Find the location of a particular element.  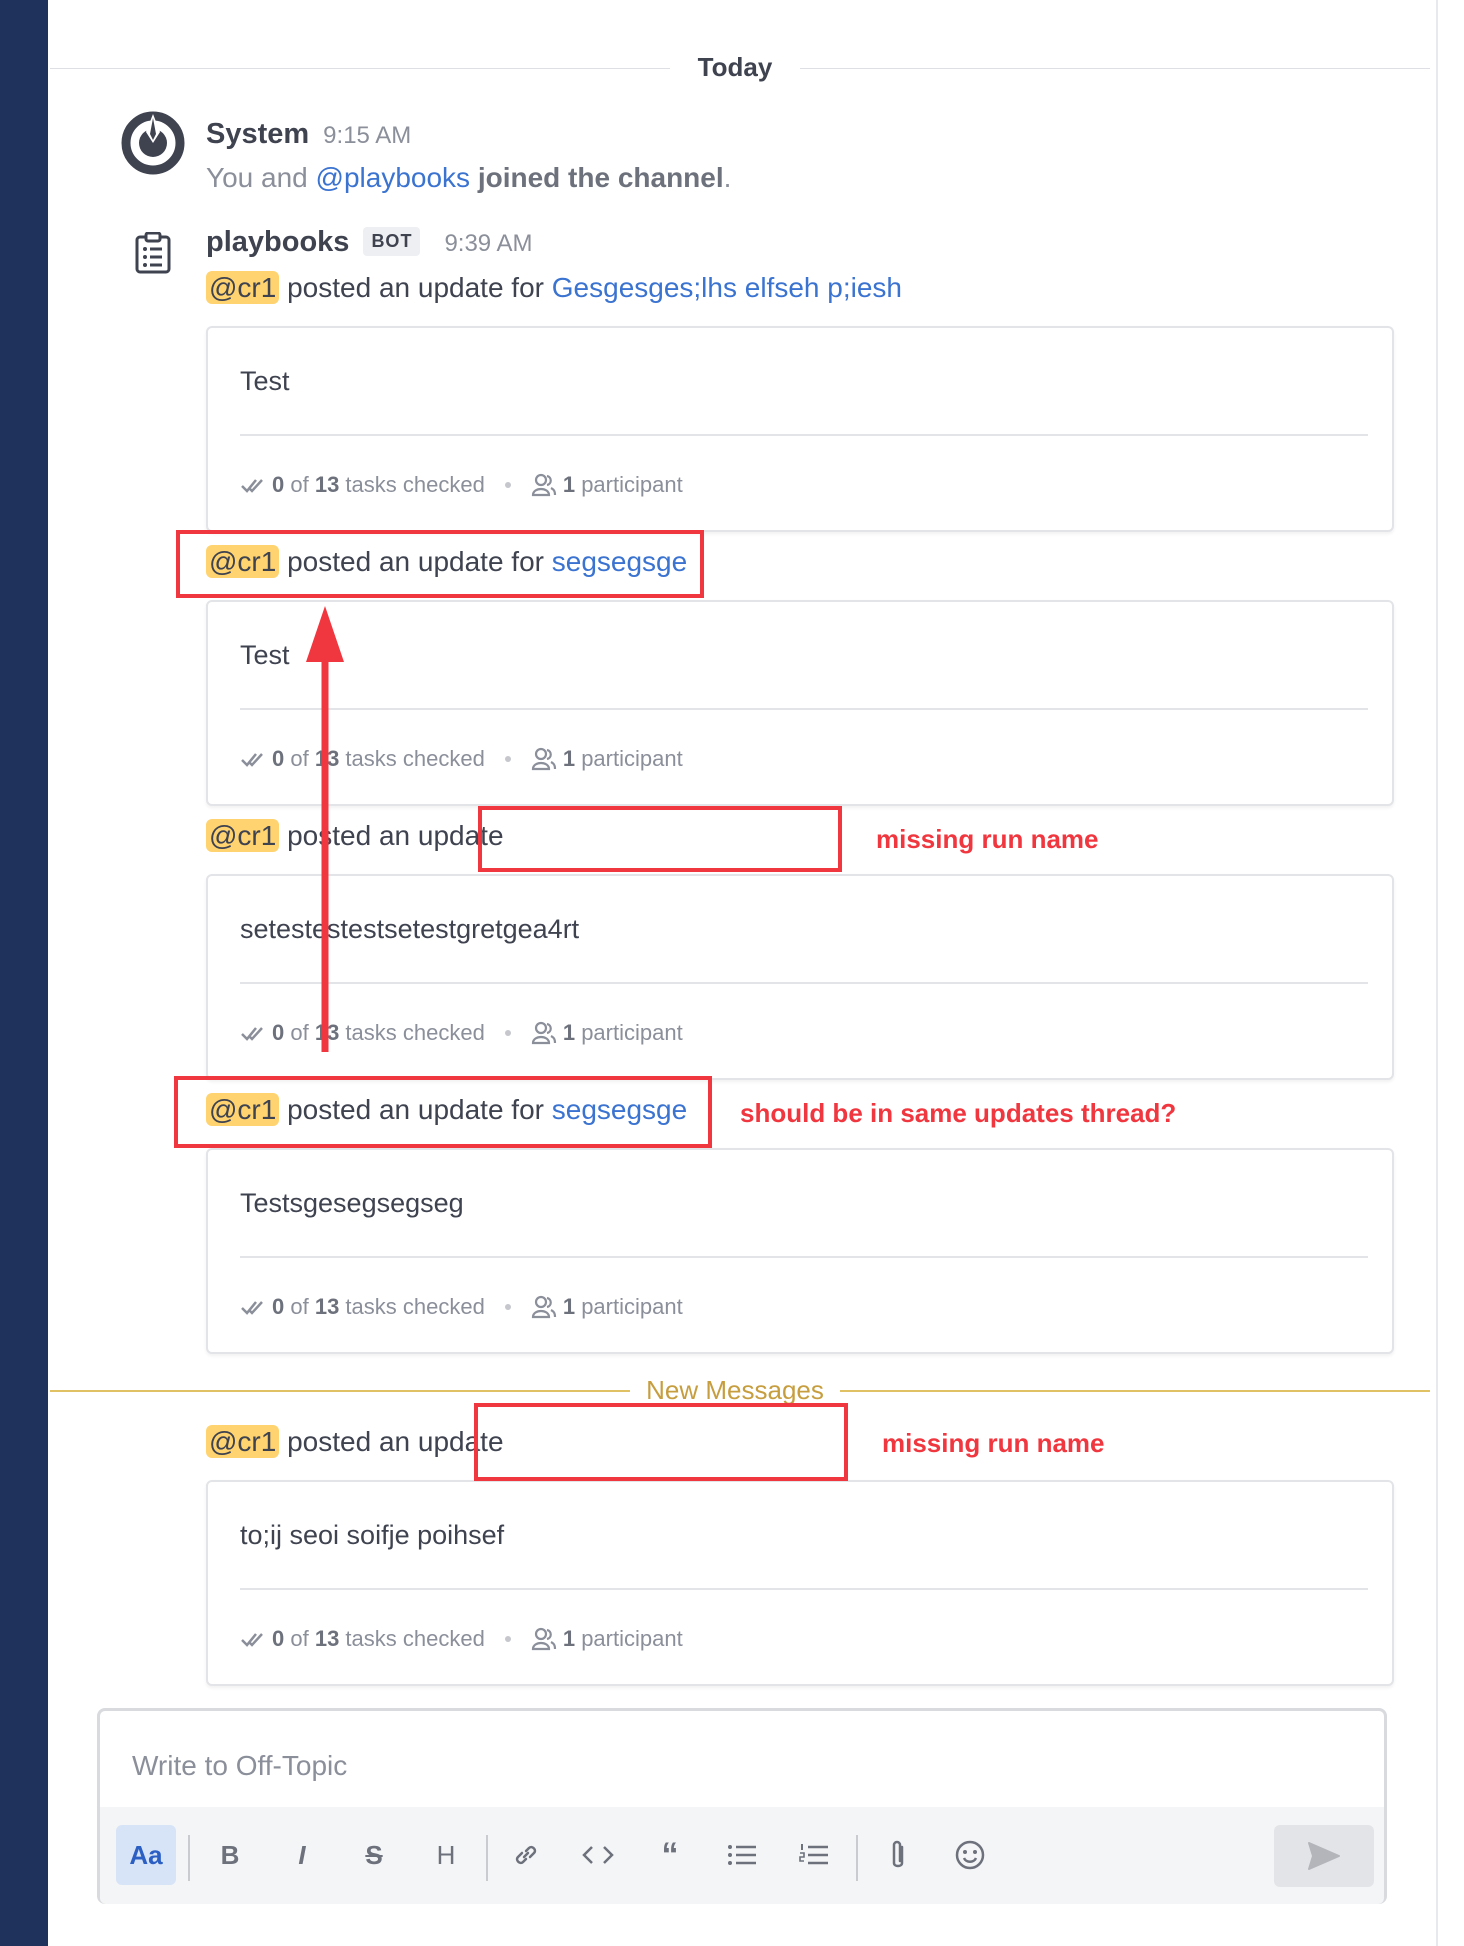

strikethrough-button: S is located at coordinates (374, 1855).